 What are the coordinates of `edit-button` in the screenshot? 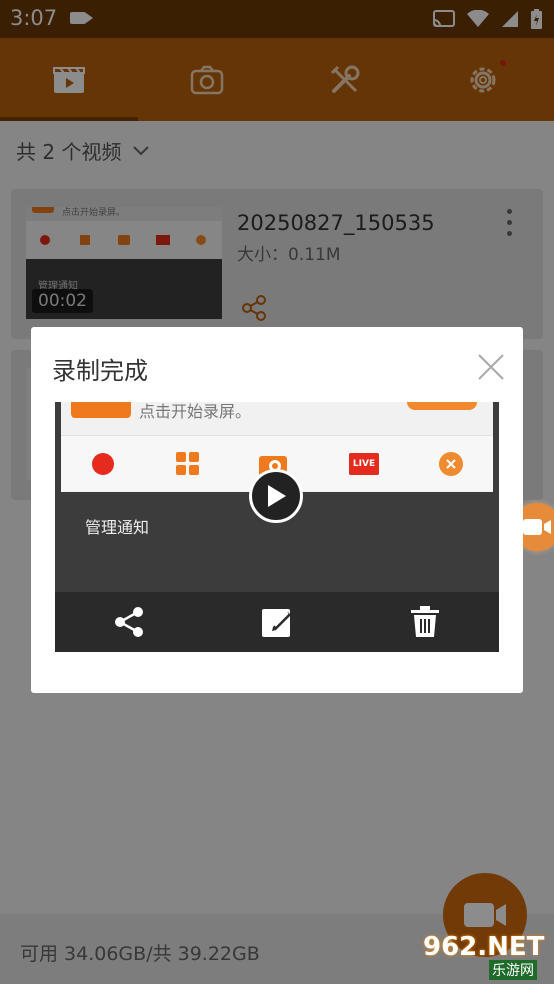 It's located at (277, 622).